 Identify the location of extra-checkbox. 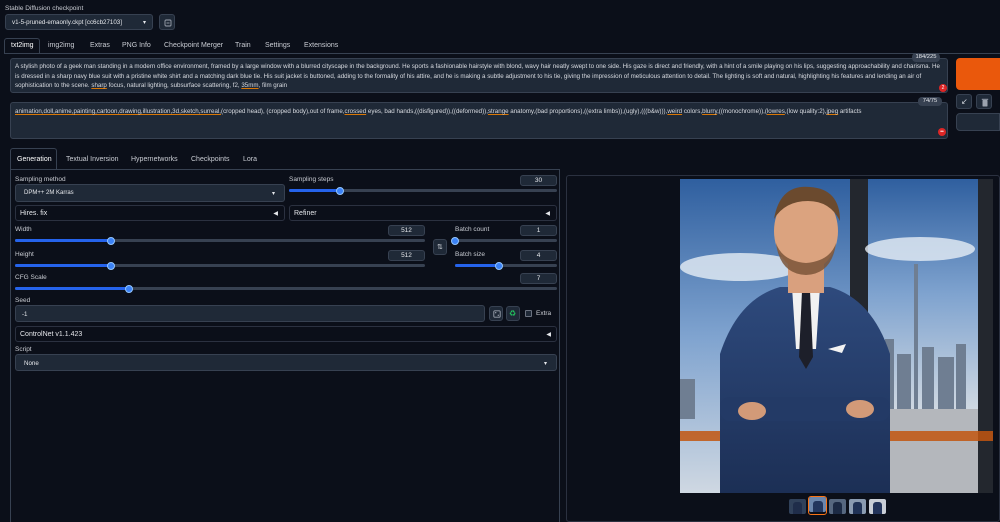
(528, 313).